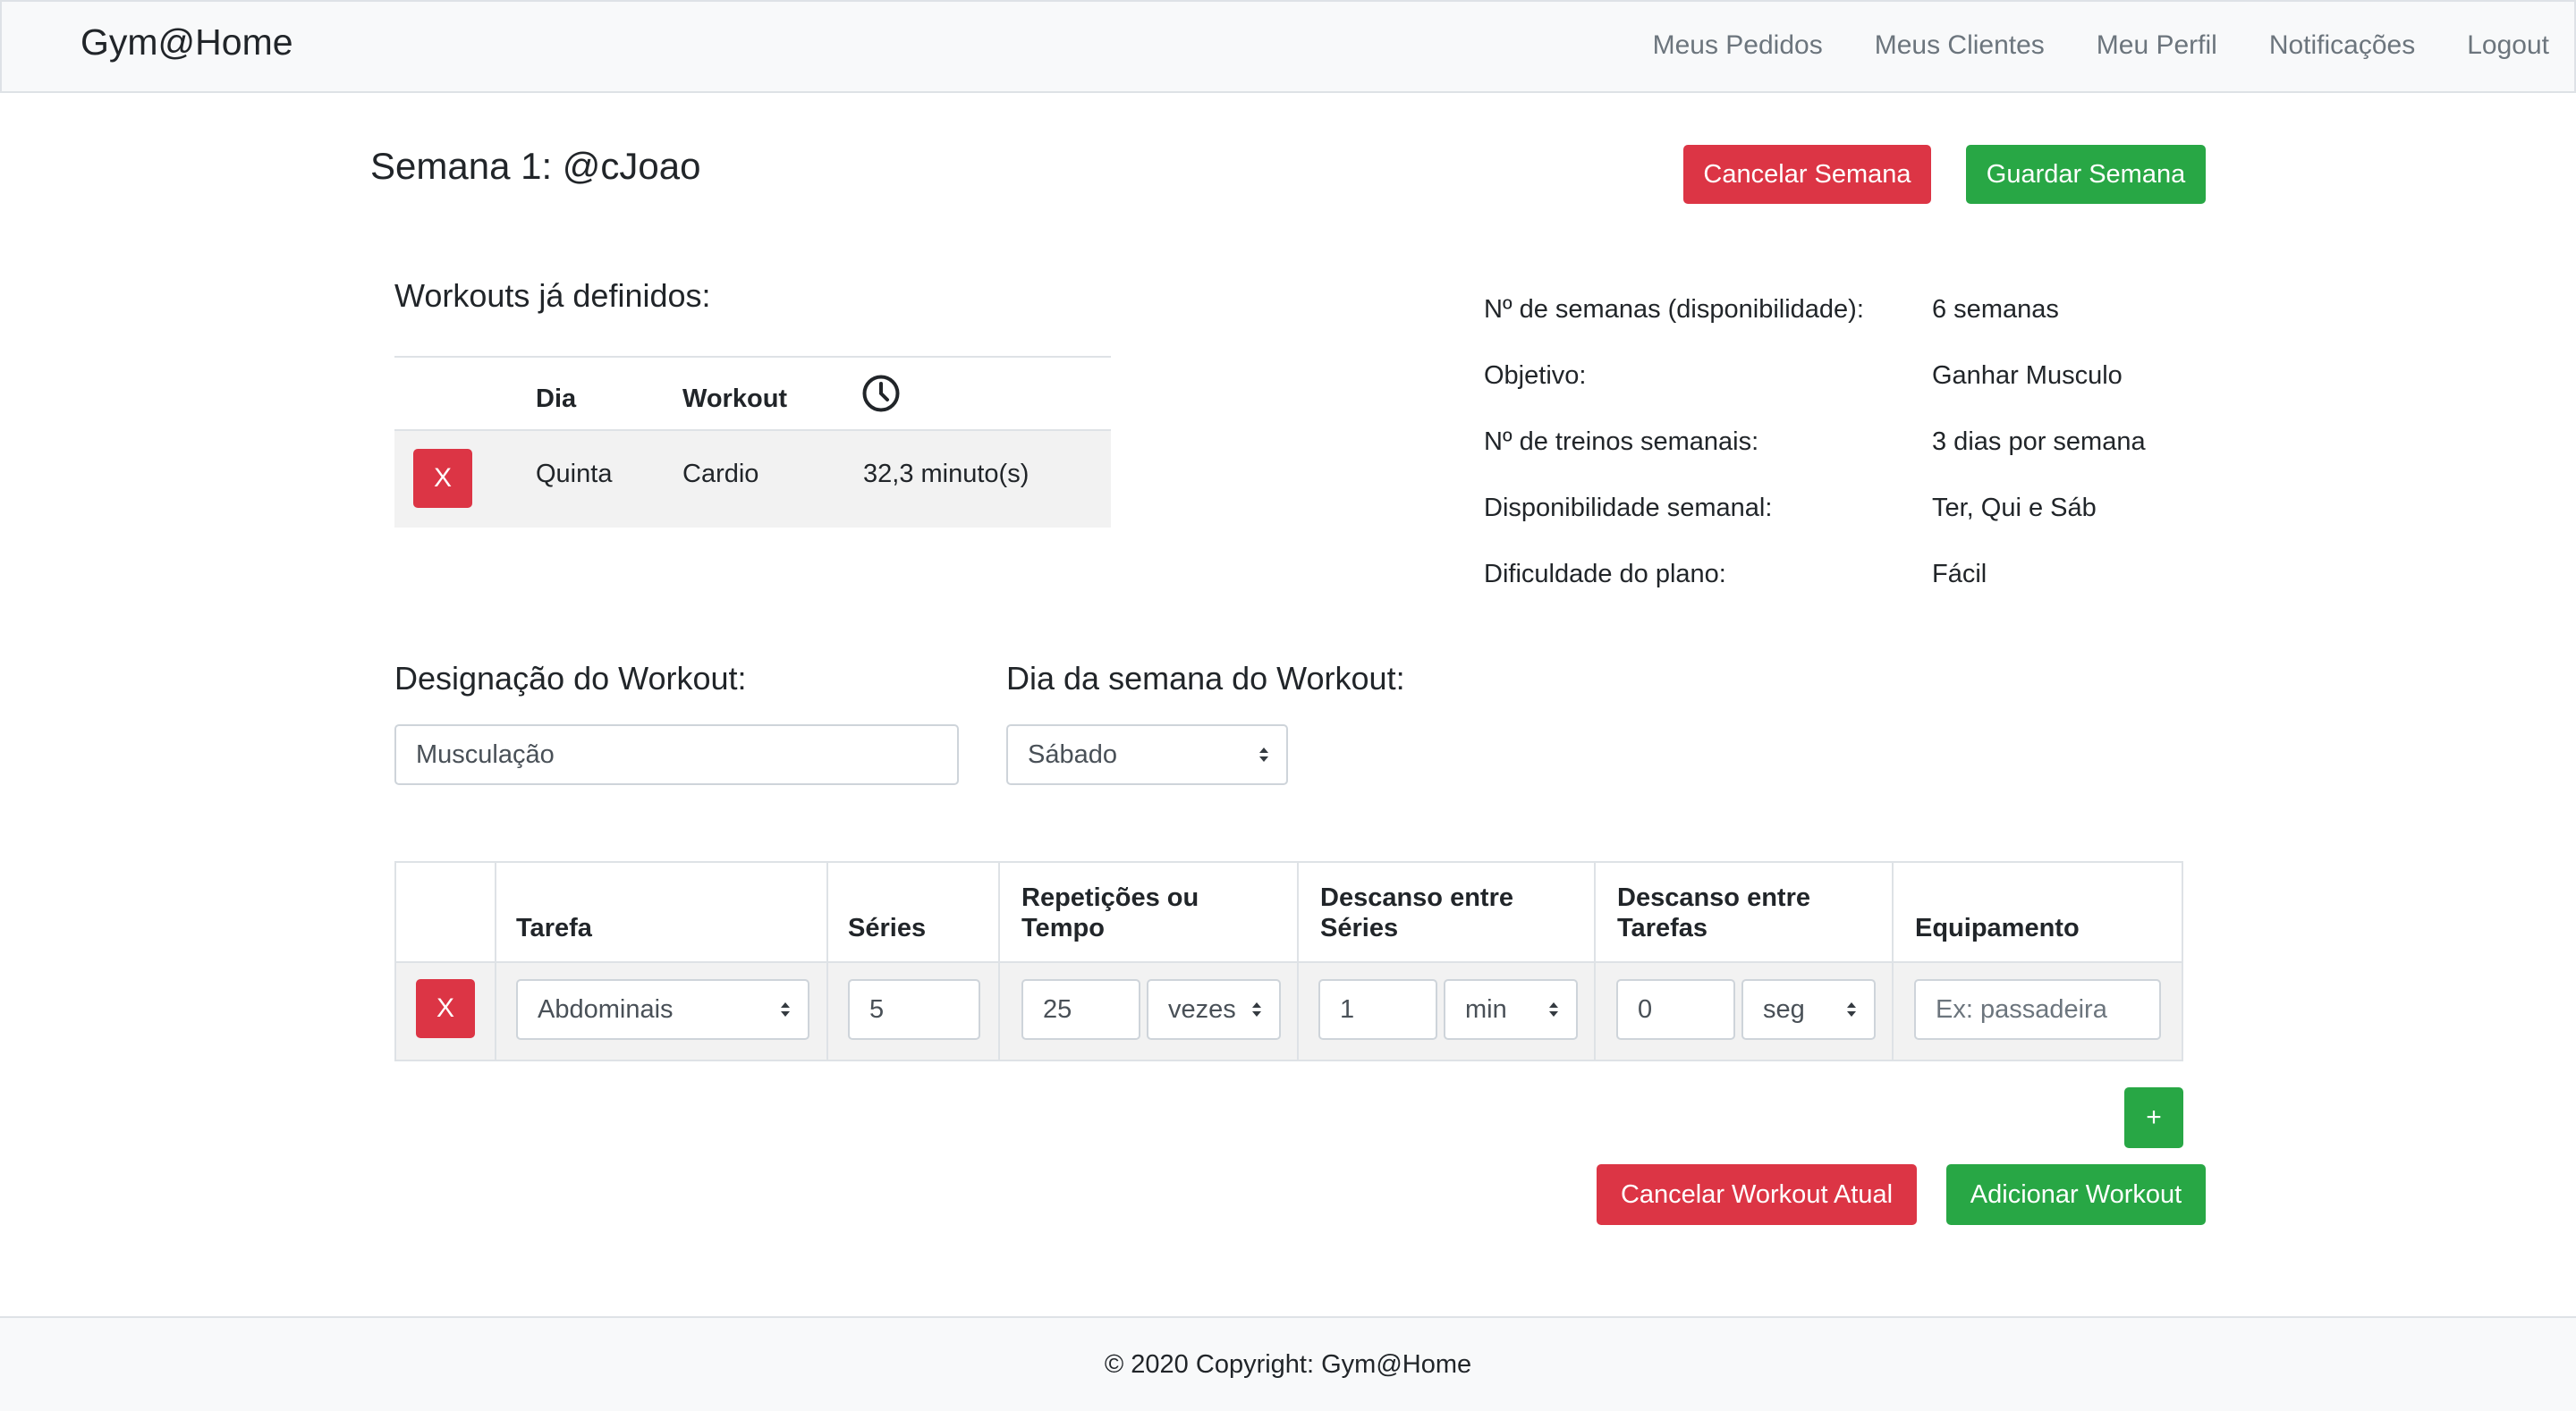  I want to click on task-value: Abdominais, so click(606, 1009).